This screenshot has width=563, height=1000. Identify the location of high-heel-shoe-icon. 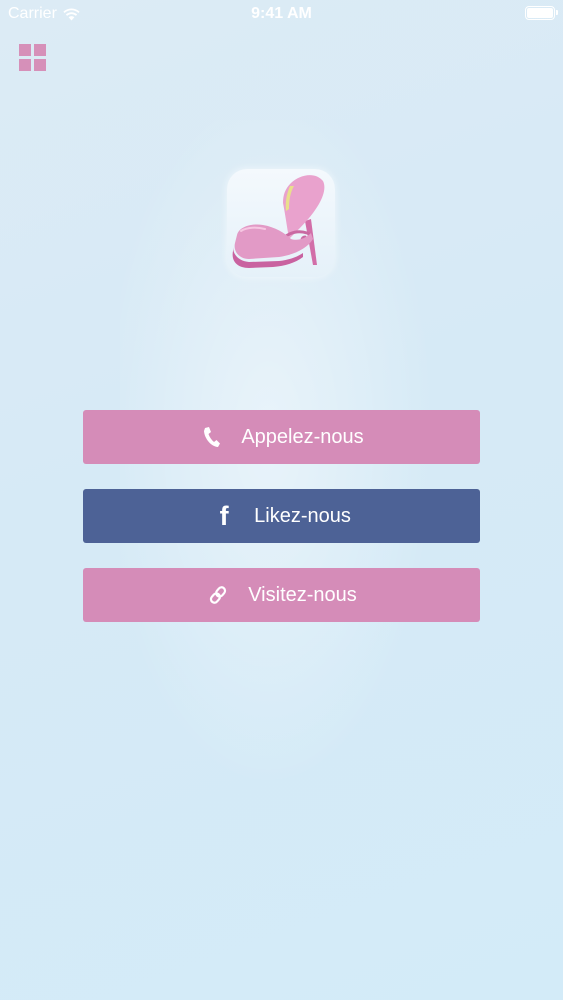
(278, 221).